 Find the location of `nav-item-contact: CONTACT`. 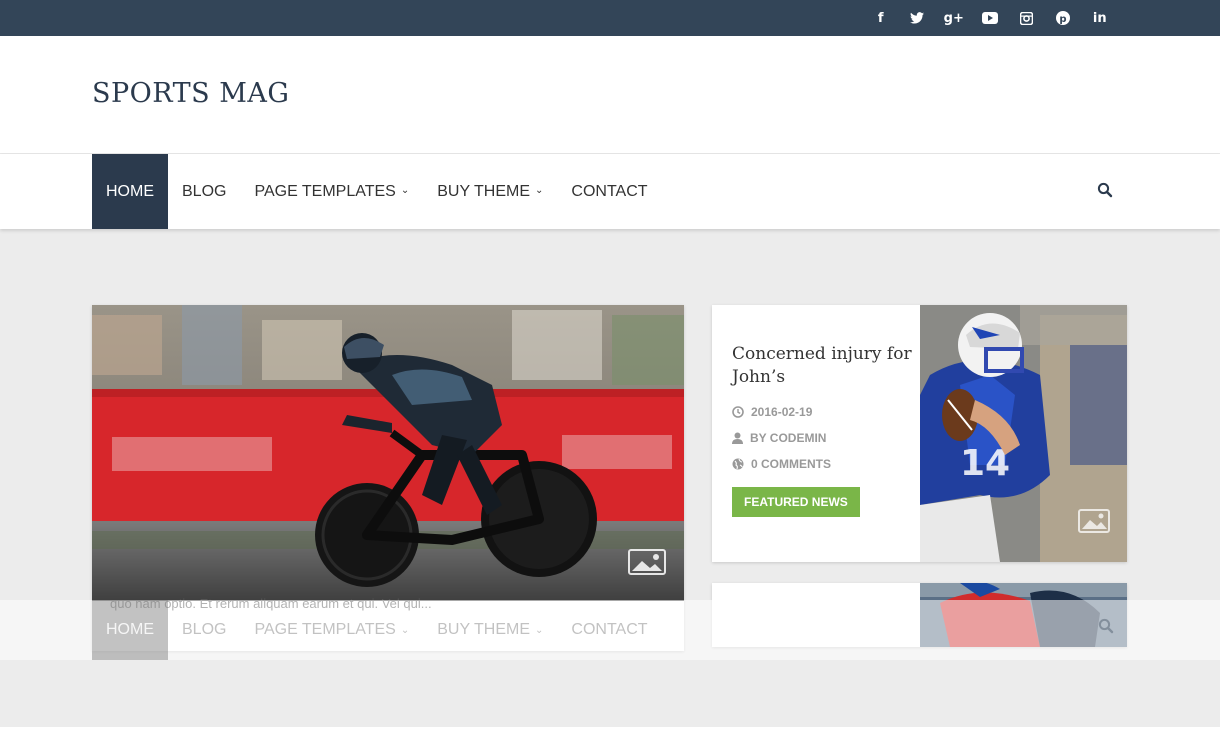

nav-item-contact: CONTACT is located at coordinates (609, 191).